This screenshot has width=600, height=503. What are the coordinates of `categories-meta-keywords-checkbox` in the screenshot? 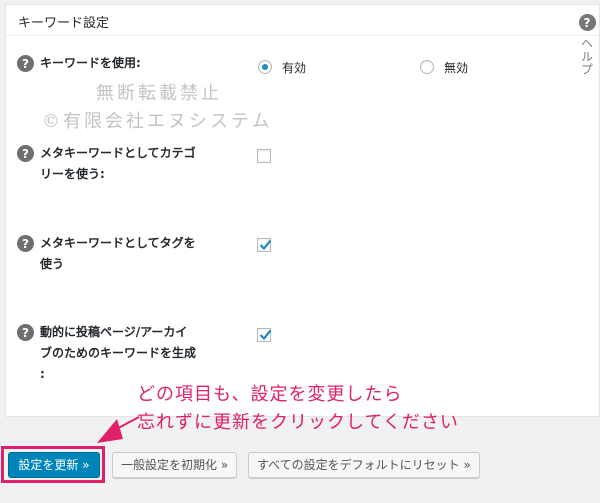 It's located at (264, 156).